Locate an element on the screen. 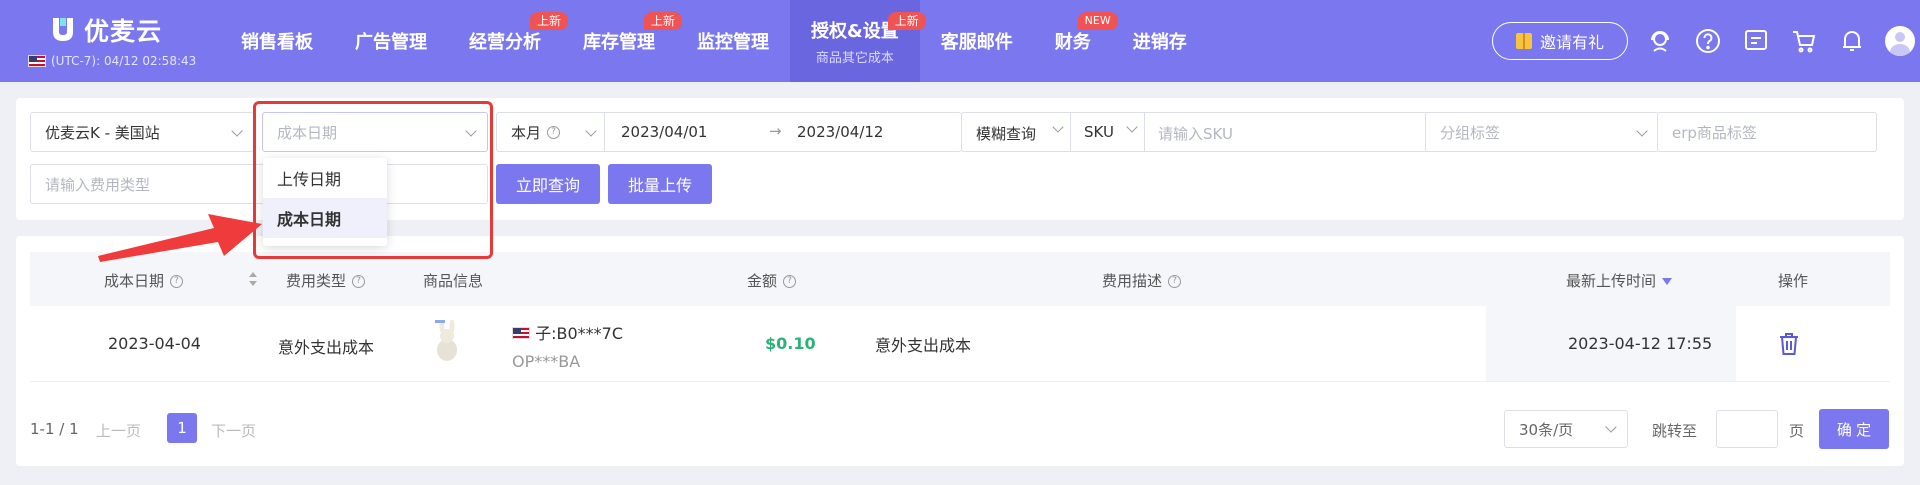 The height and width of the screenshot is (485, 1920). header-cost-date: 成本日期? is located at coordinates (144, 280).